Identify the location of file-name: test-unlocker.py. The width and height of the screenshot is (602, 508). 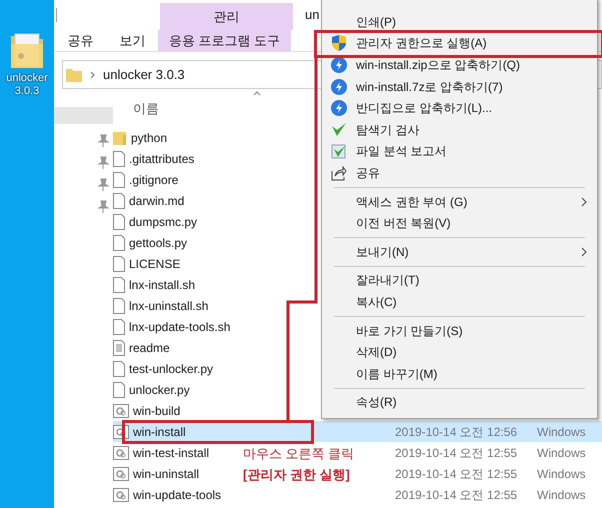
(171, 369).